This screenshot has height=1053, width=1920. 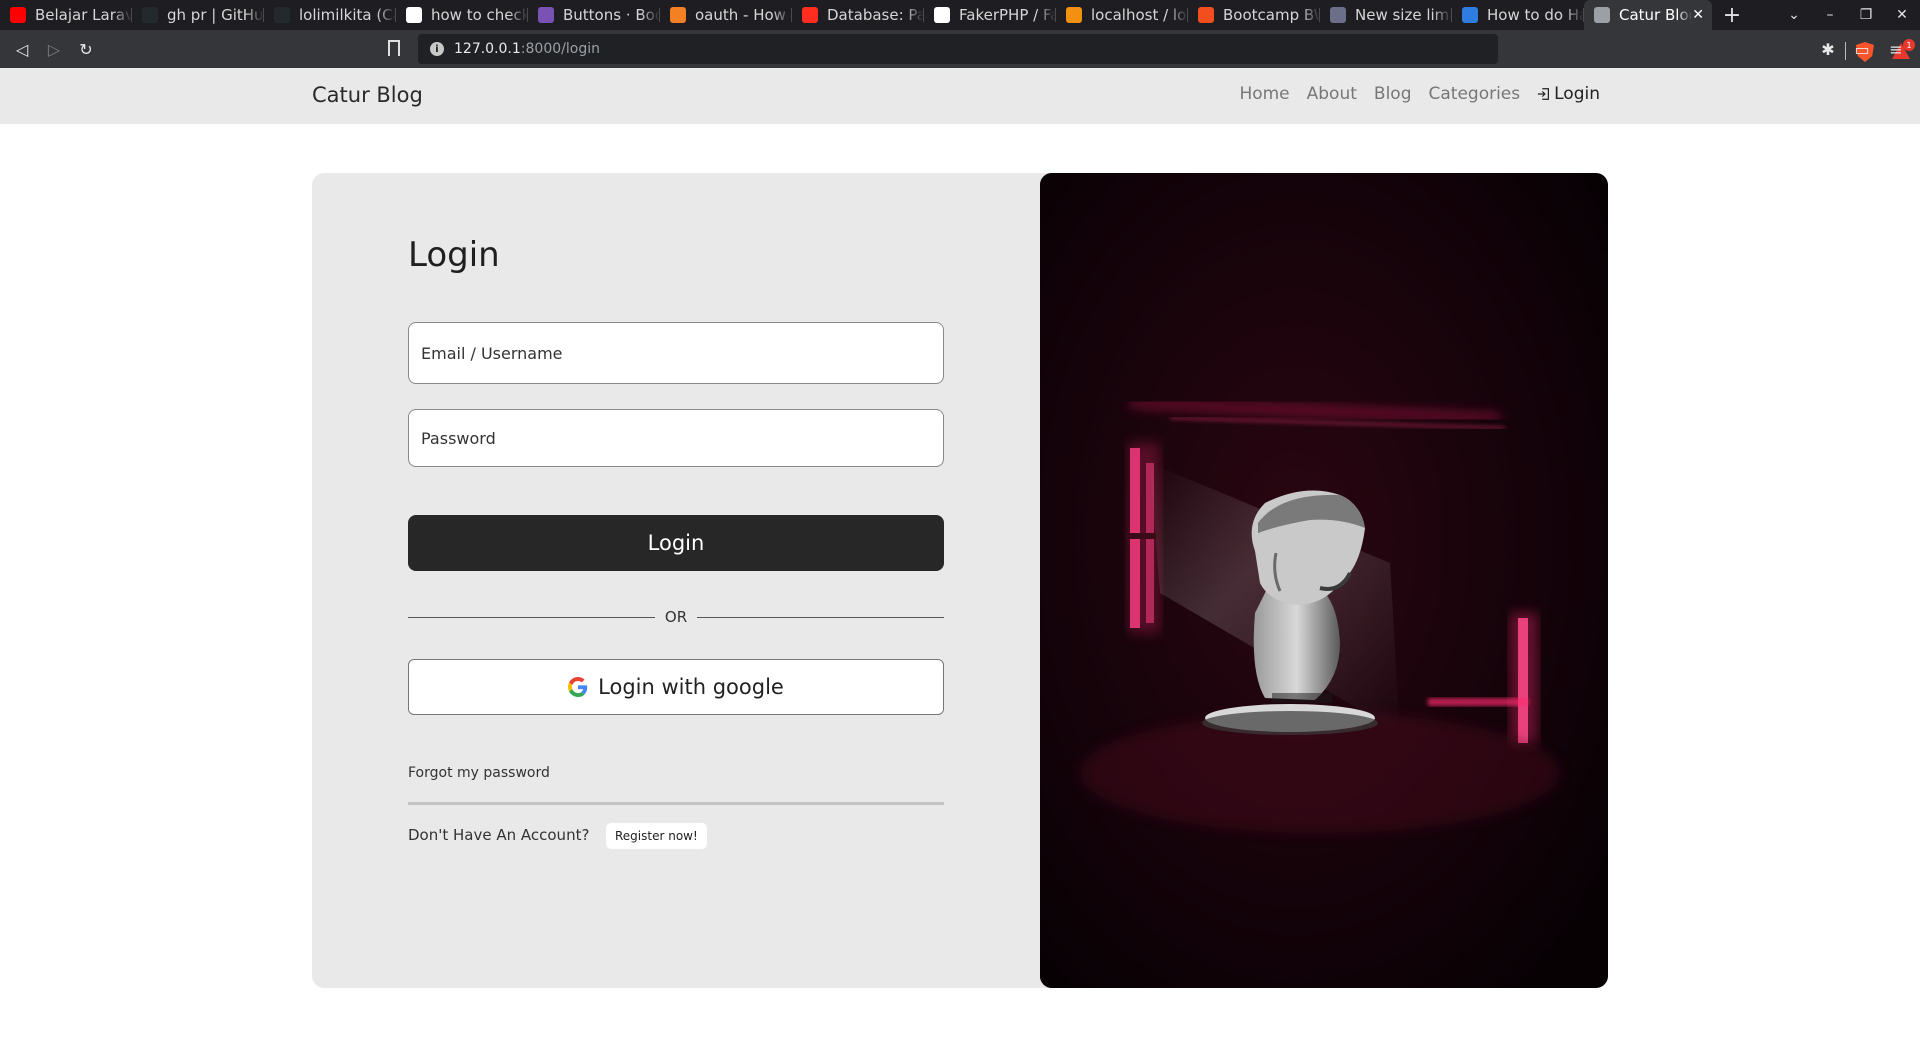 I want to click on browser-tab-title: localhost / loc, so click(x=1139, y=15).